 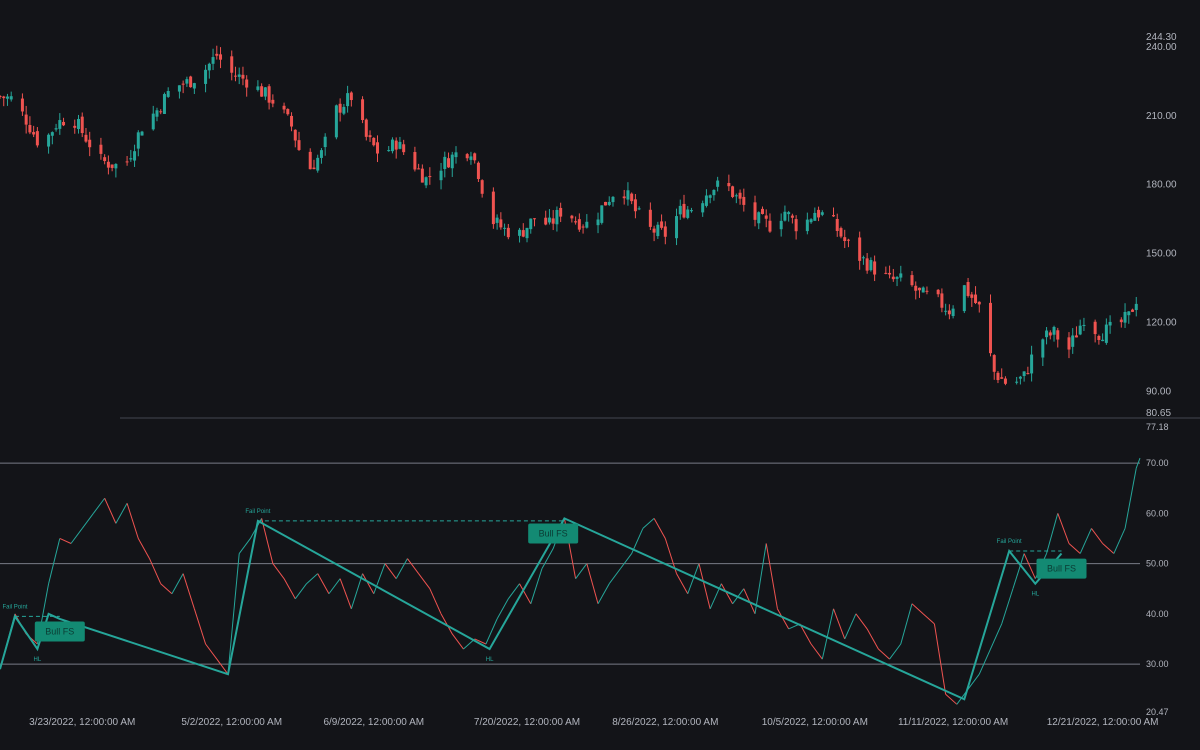 I want to click on price-axis-label: 90.00, so click(x=1158, y=392).